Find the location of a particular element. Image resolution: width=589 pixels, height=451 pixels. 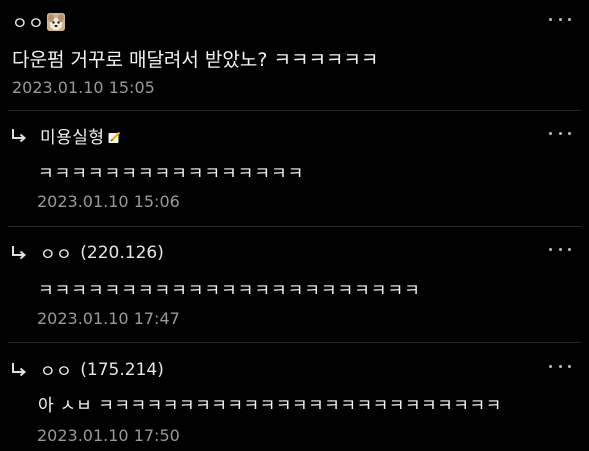

reply-timestamp: 2023.01.10 15:06 is located at coordinates (108, 201).